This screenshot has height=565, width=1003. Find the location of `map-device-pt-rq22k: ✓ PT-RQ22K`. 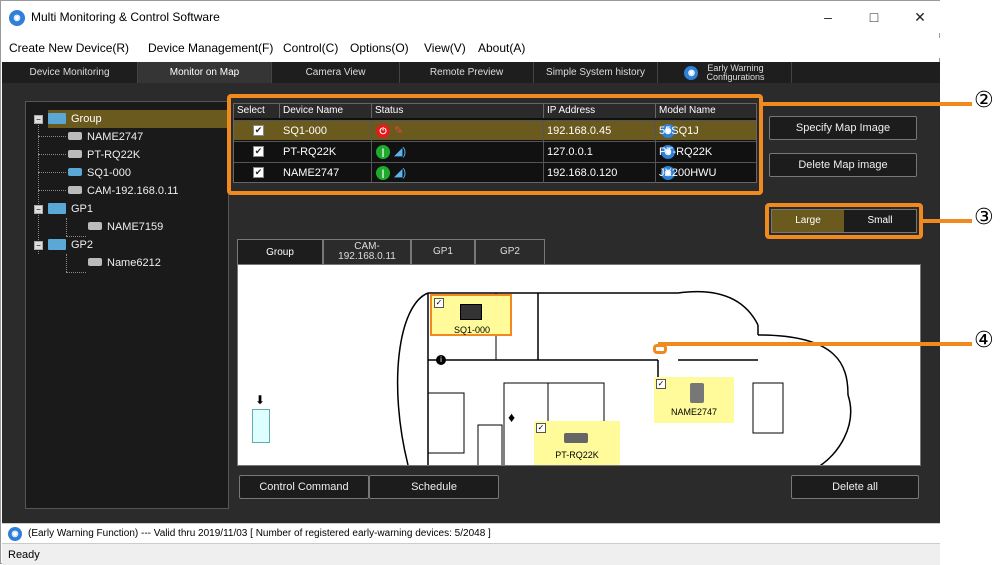

map-device-pt-rq22k: ✓ PT-RQ22K is located at coordinates (577, 443).